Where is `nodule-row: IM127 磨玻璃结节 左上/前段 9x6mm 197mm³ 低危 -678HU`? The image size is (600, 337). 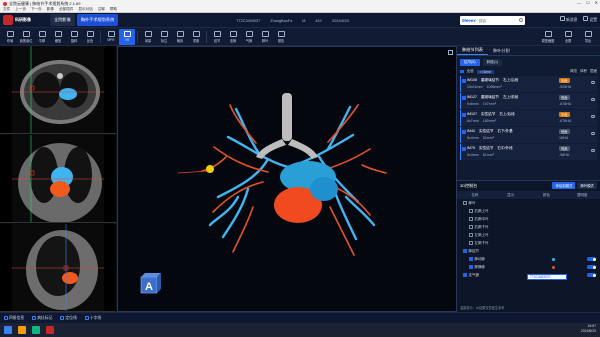
nodule-row: IM127 磨玻璃结节 左上/前段 9x6mm 197mm³ 低危 -678HU is located at coordinates (528, 101).